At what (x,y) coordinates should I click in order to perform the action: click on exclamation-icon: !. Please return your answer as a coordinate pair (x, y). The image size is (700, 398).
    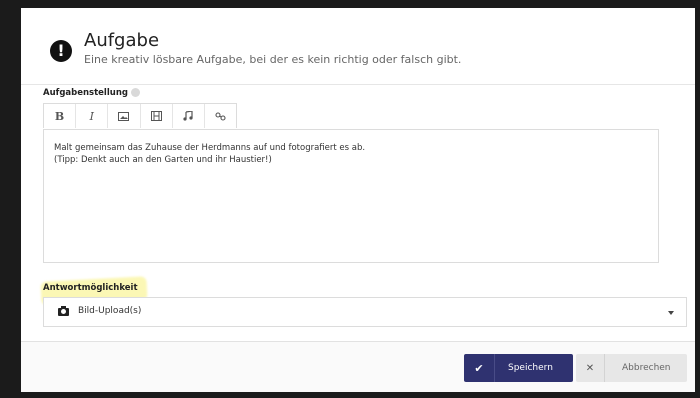
    Looking at the image, I should click on (61, 51).